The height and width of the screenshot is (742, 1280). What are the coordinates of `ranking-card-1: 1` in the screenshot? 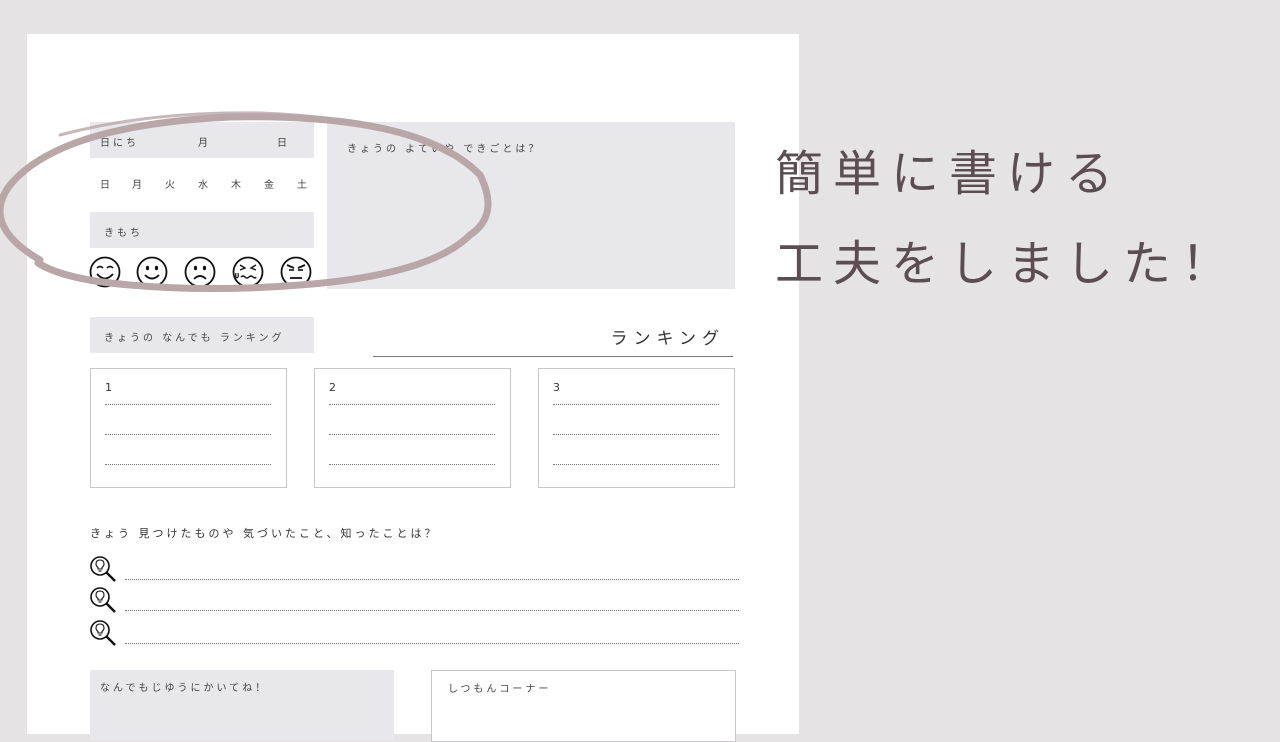 It's located at (188, 428).